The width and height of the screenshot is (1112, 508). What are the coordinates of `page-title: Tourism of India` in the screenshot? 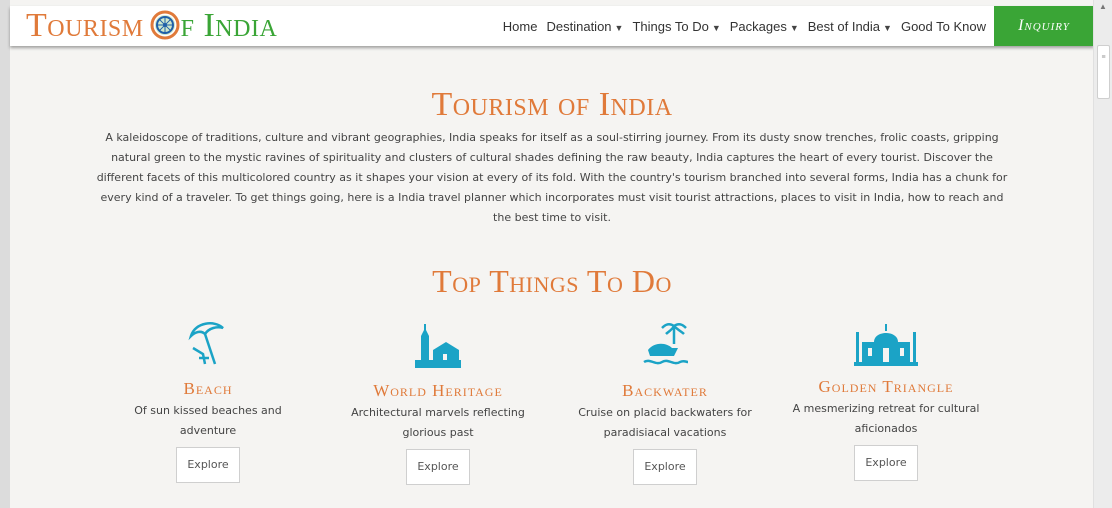 It's located at (552, 104).